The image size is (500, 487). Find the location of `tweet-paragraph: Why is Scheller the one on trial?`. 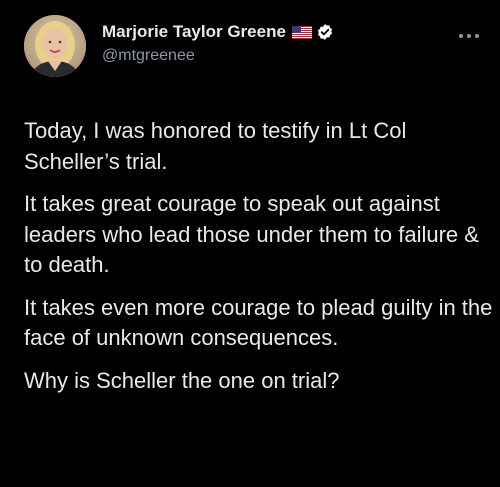

tweet-paragraph: Why is Scheller the one on trial? is located at coordinates (182, 380).